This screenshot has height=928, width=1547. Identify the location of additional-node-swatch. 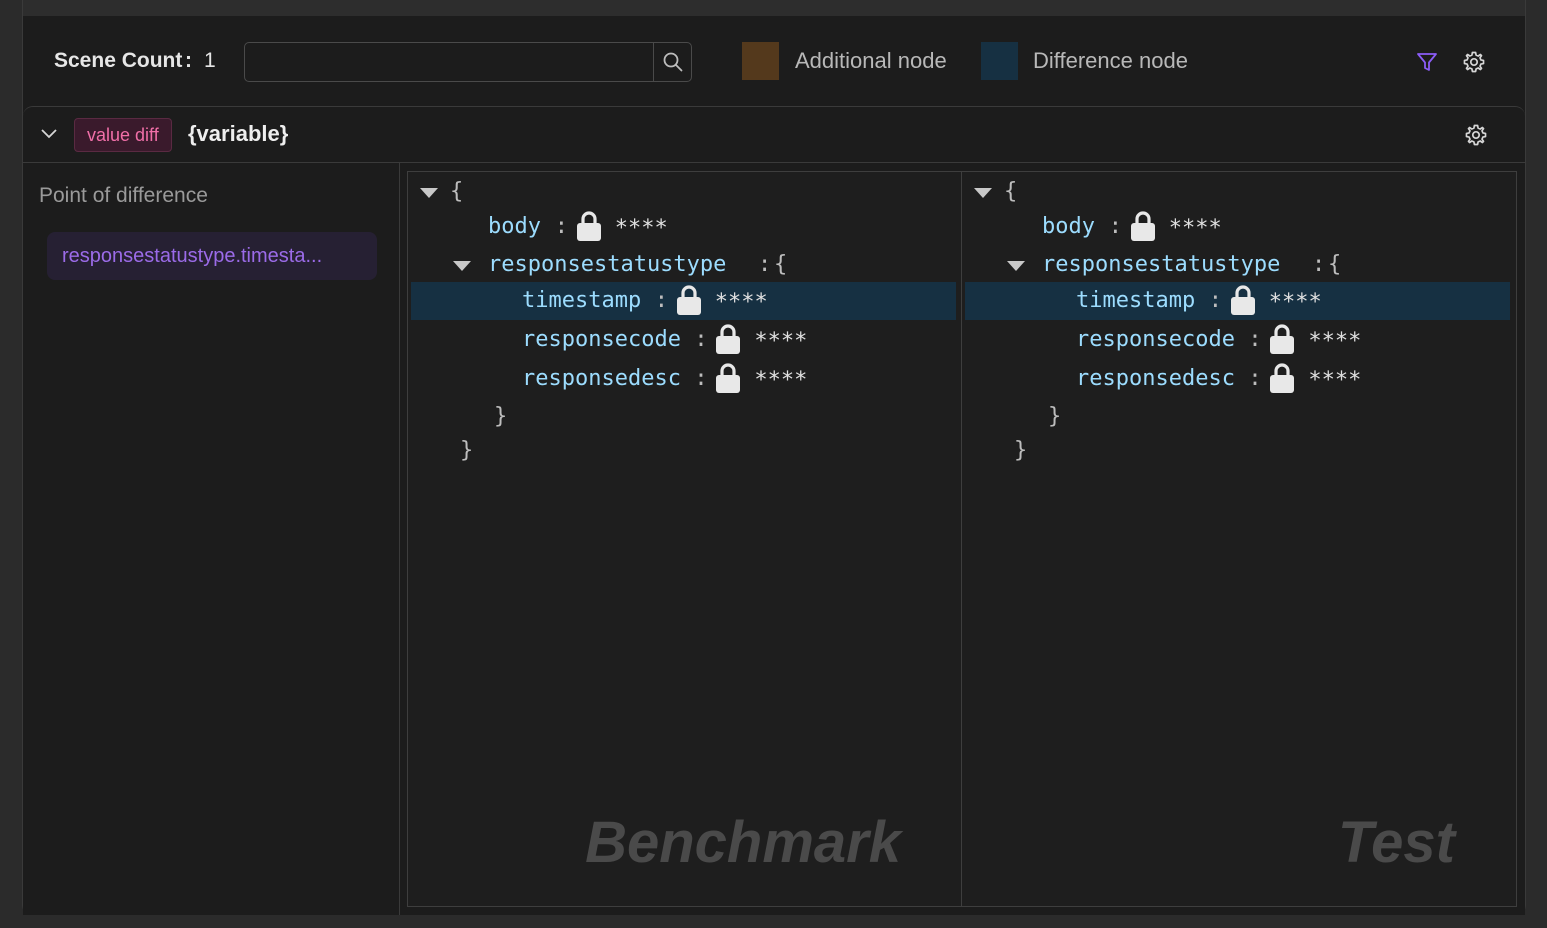
(760, 61).